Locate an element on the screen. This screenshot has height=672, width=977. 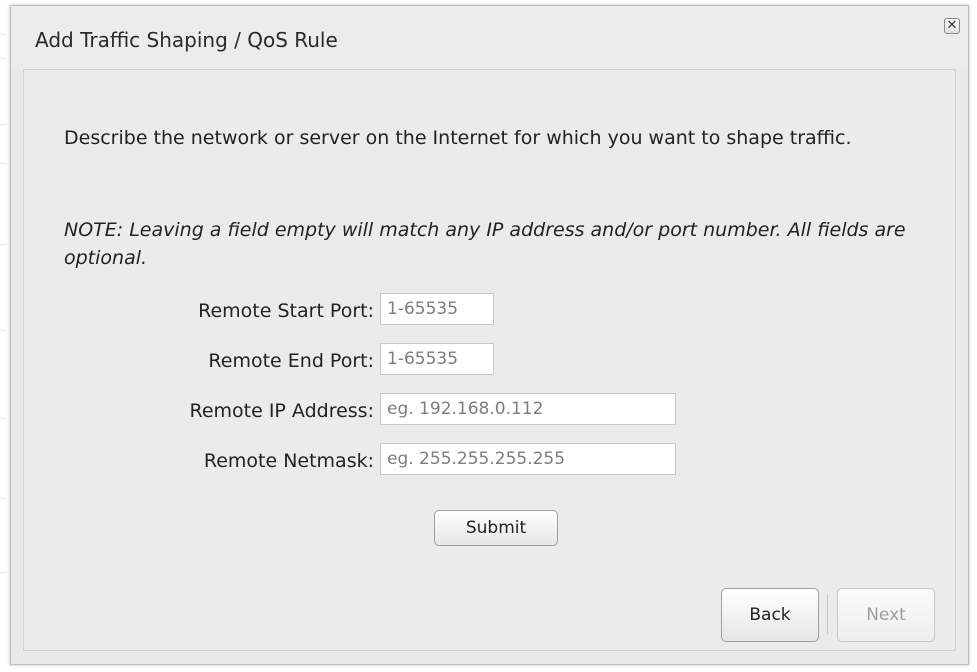
remote-netmask-input is located at coordinates (528, 459).